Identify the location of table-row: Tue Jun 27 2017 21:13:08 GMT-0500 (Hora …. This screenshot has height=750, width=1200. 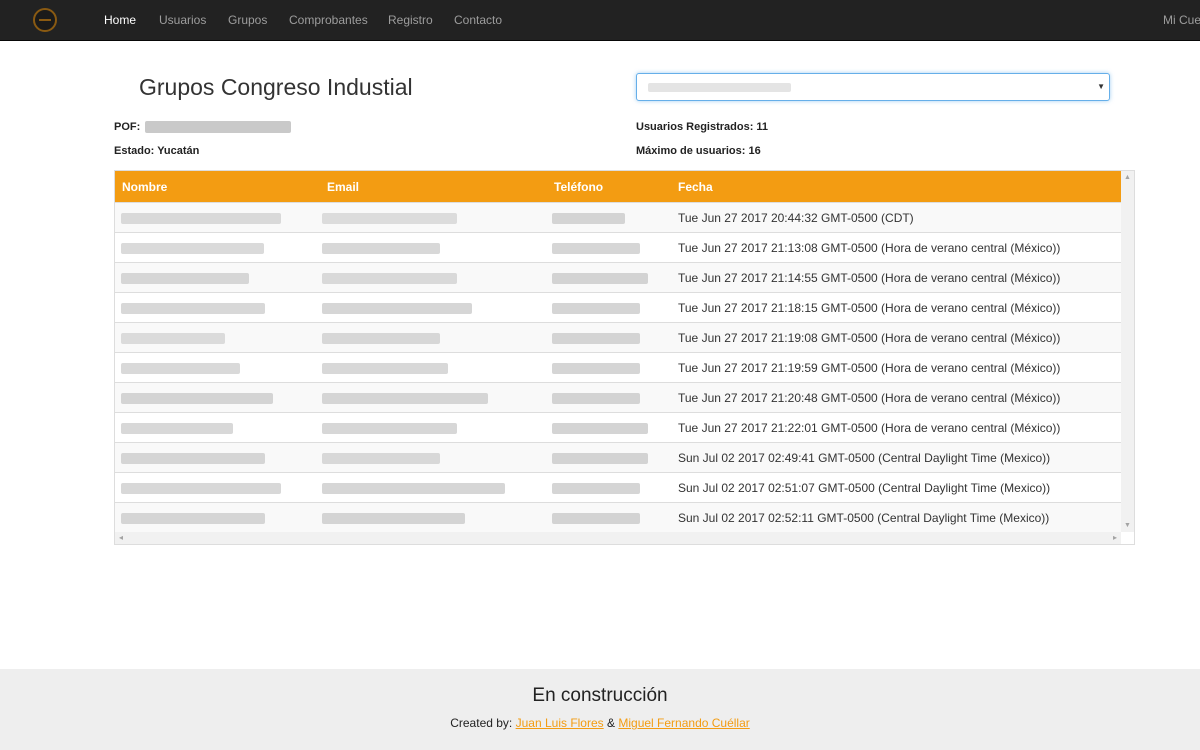
(618, 247).